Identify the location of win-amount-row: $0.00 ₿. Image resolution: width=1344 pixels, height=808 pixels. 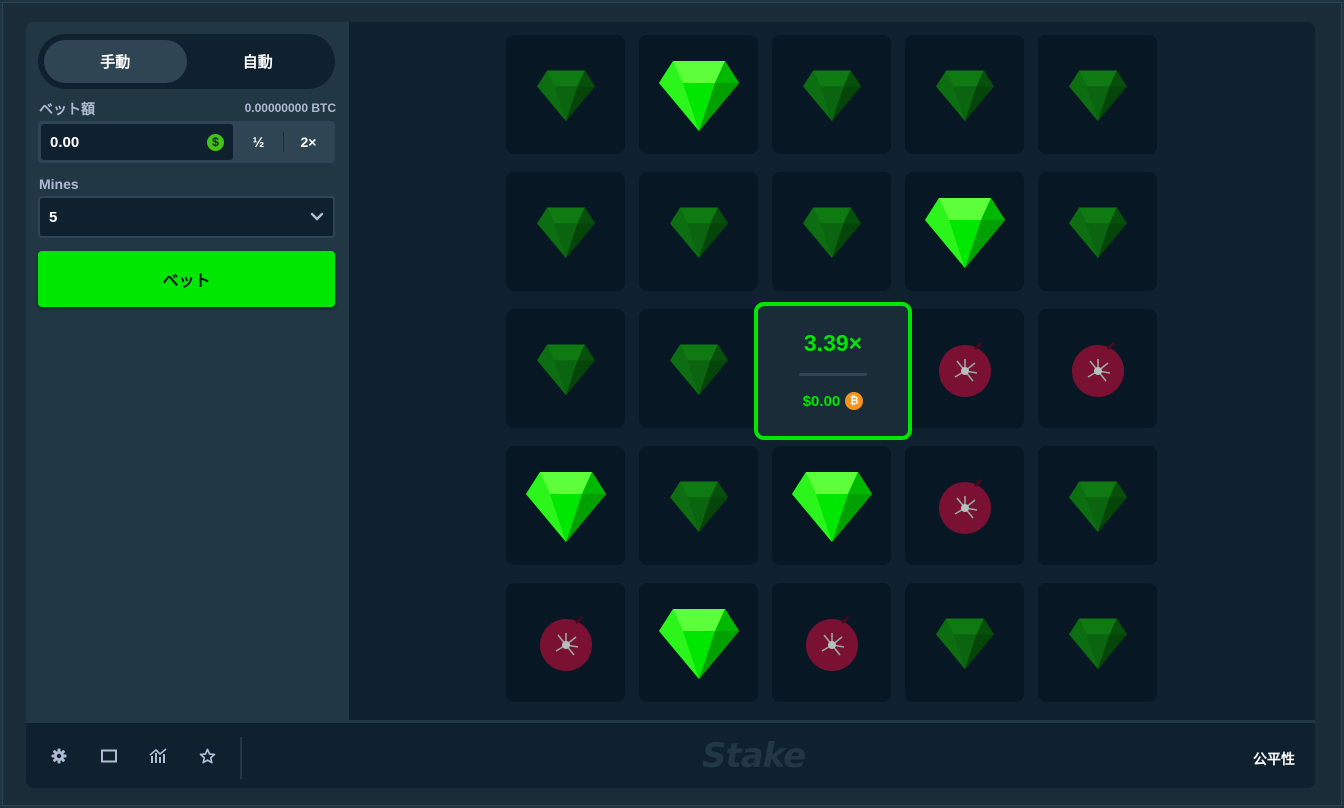
(833, 401).